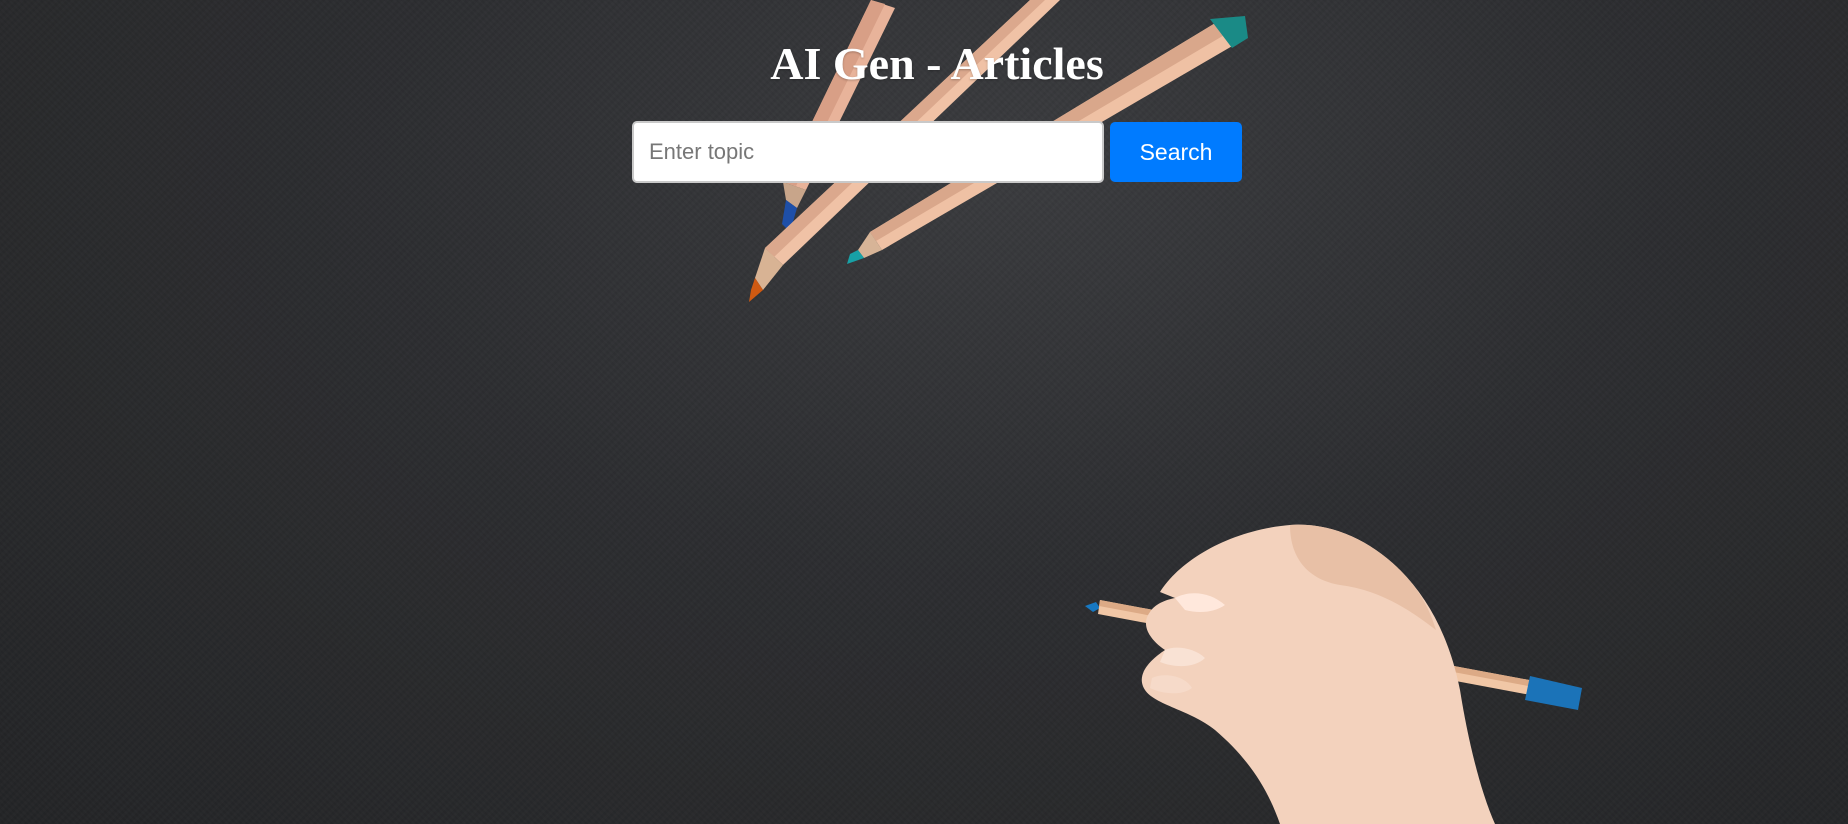  Describe the element at coordinates (1333, 674) in the screenshot. I see `hand-with-pencil` at that location.